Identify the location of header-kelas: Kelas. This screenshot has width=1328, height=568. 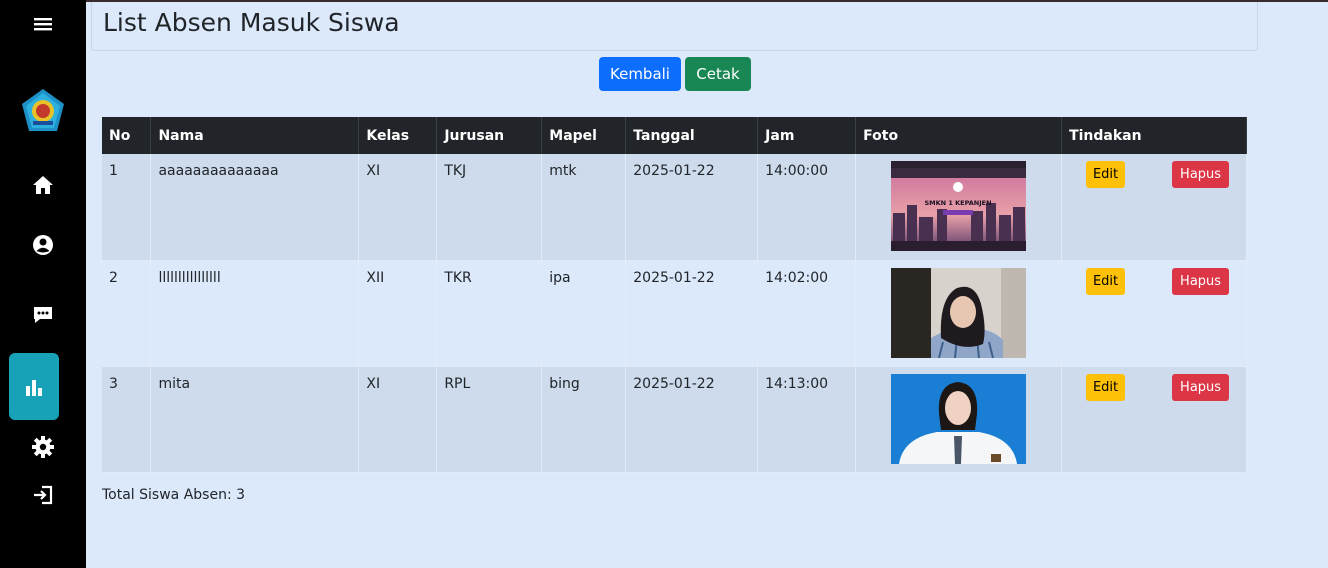
(398, 135).